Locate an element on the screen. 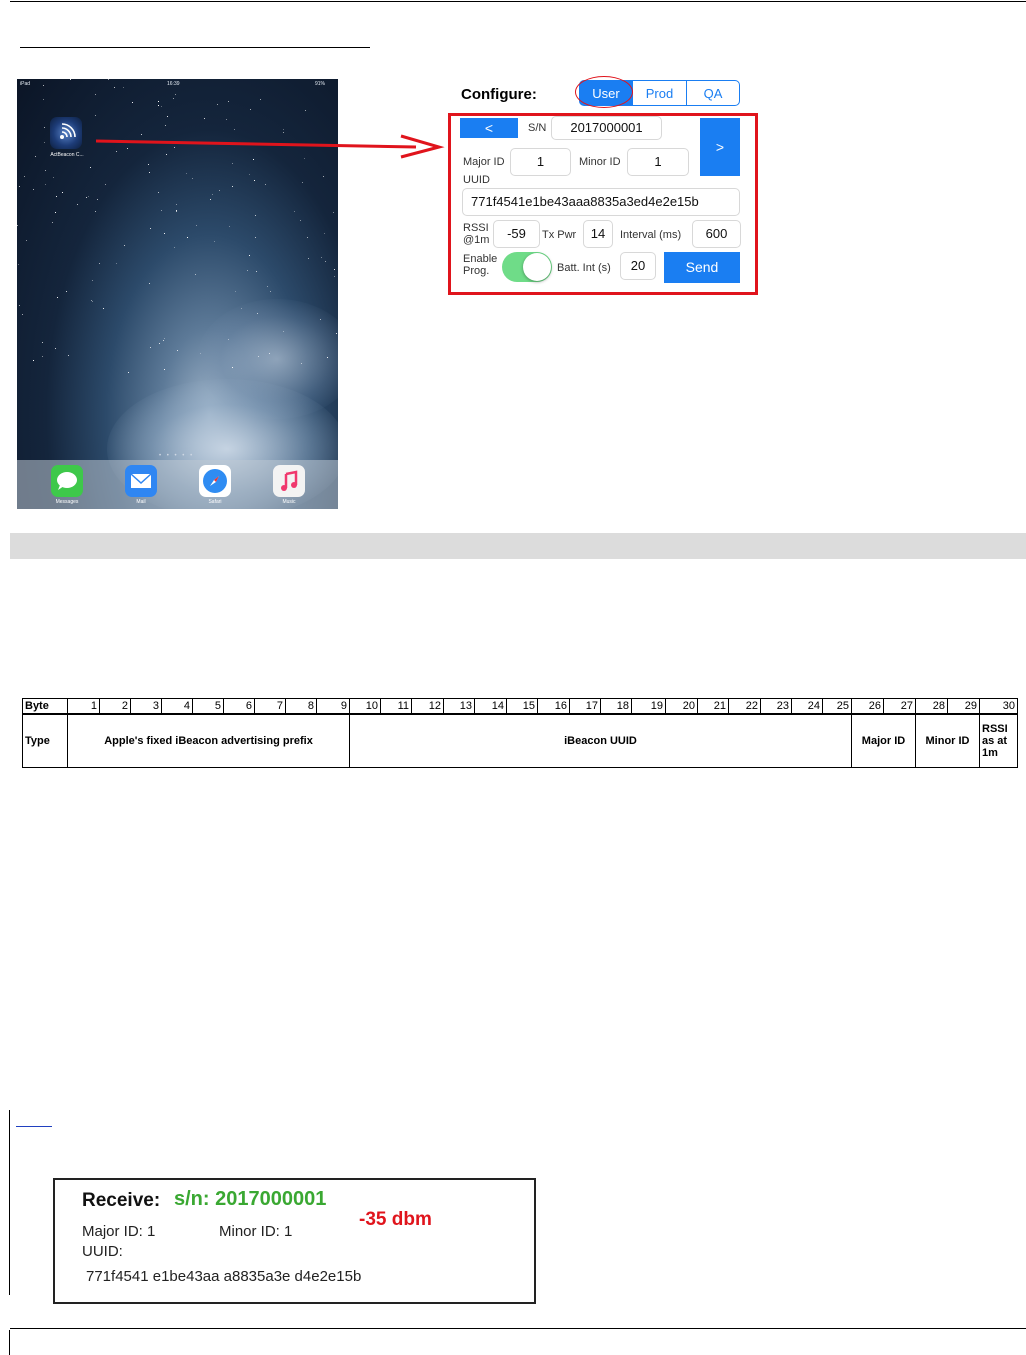 This screenshot has height=1355, width=1026. rssi-label: RSSI @1m is located at coordinates (476, 234).